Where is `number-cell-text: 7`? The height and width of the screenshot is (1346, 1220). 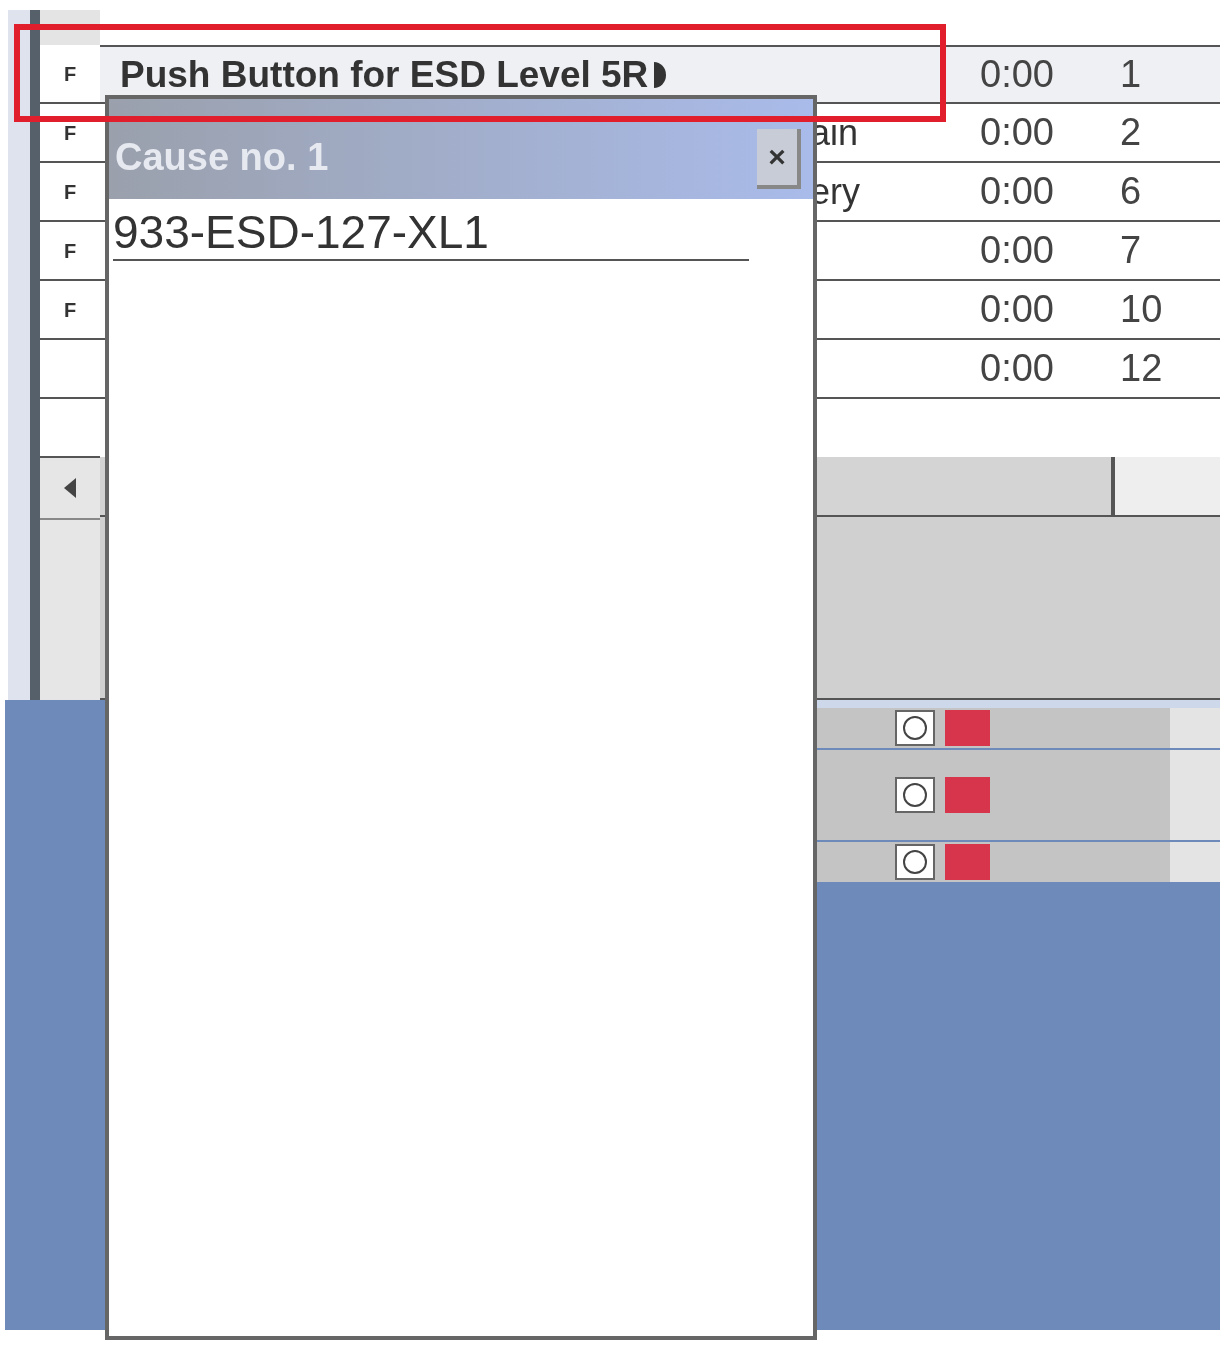
number-cell-text: 7 is located at coordinates (1131, 250).